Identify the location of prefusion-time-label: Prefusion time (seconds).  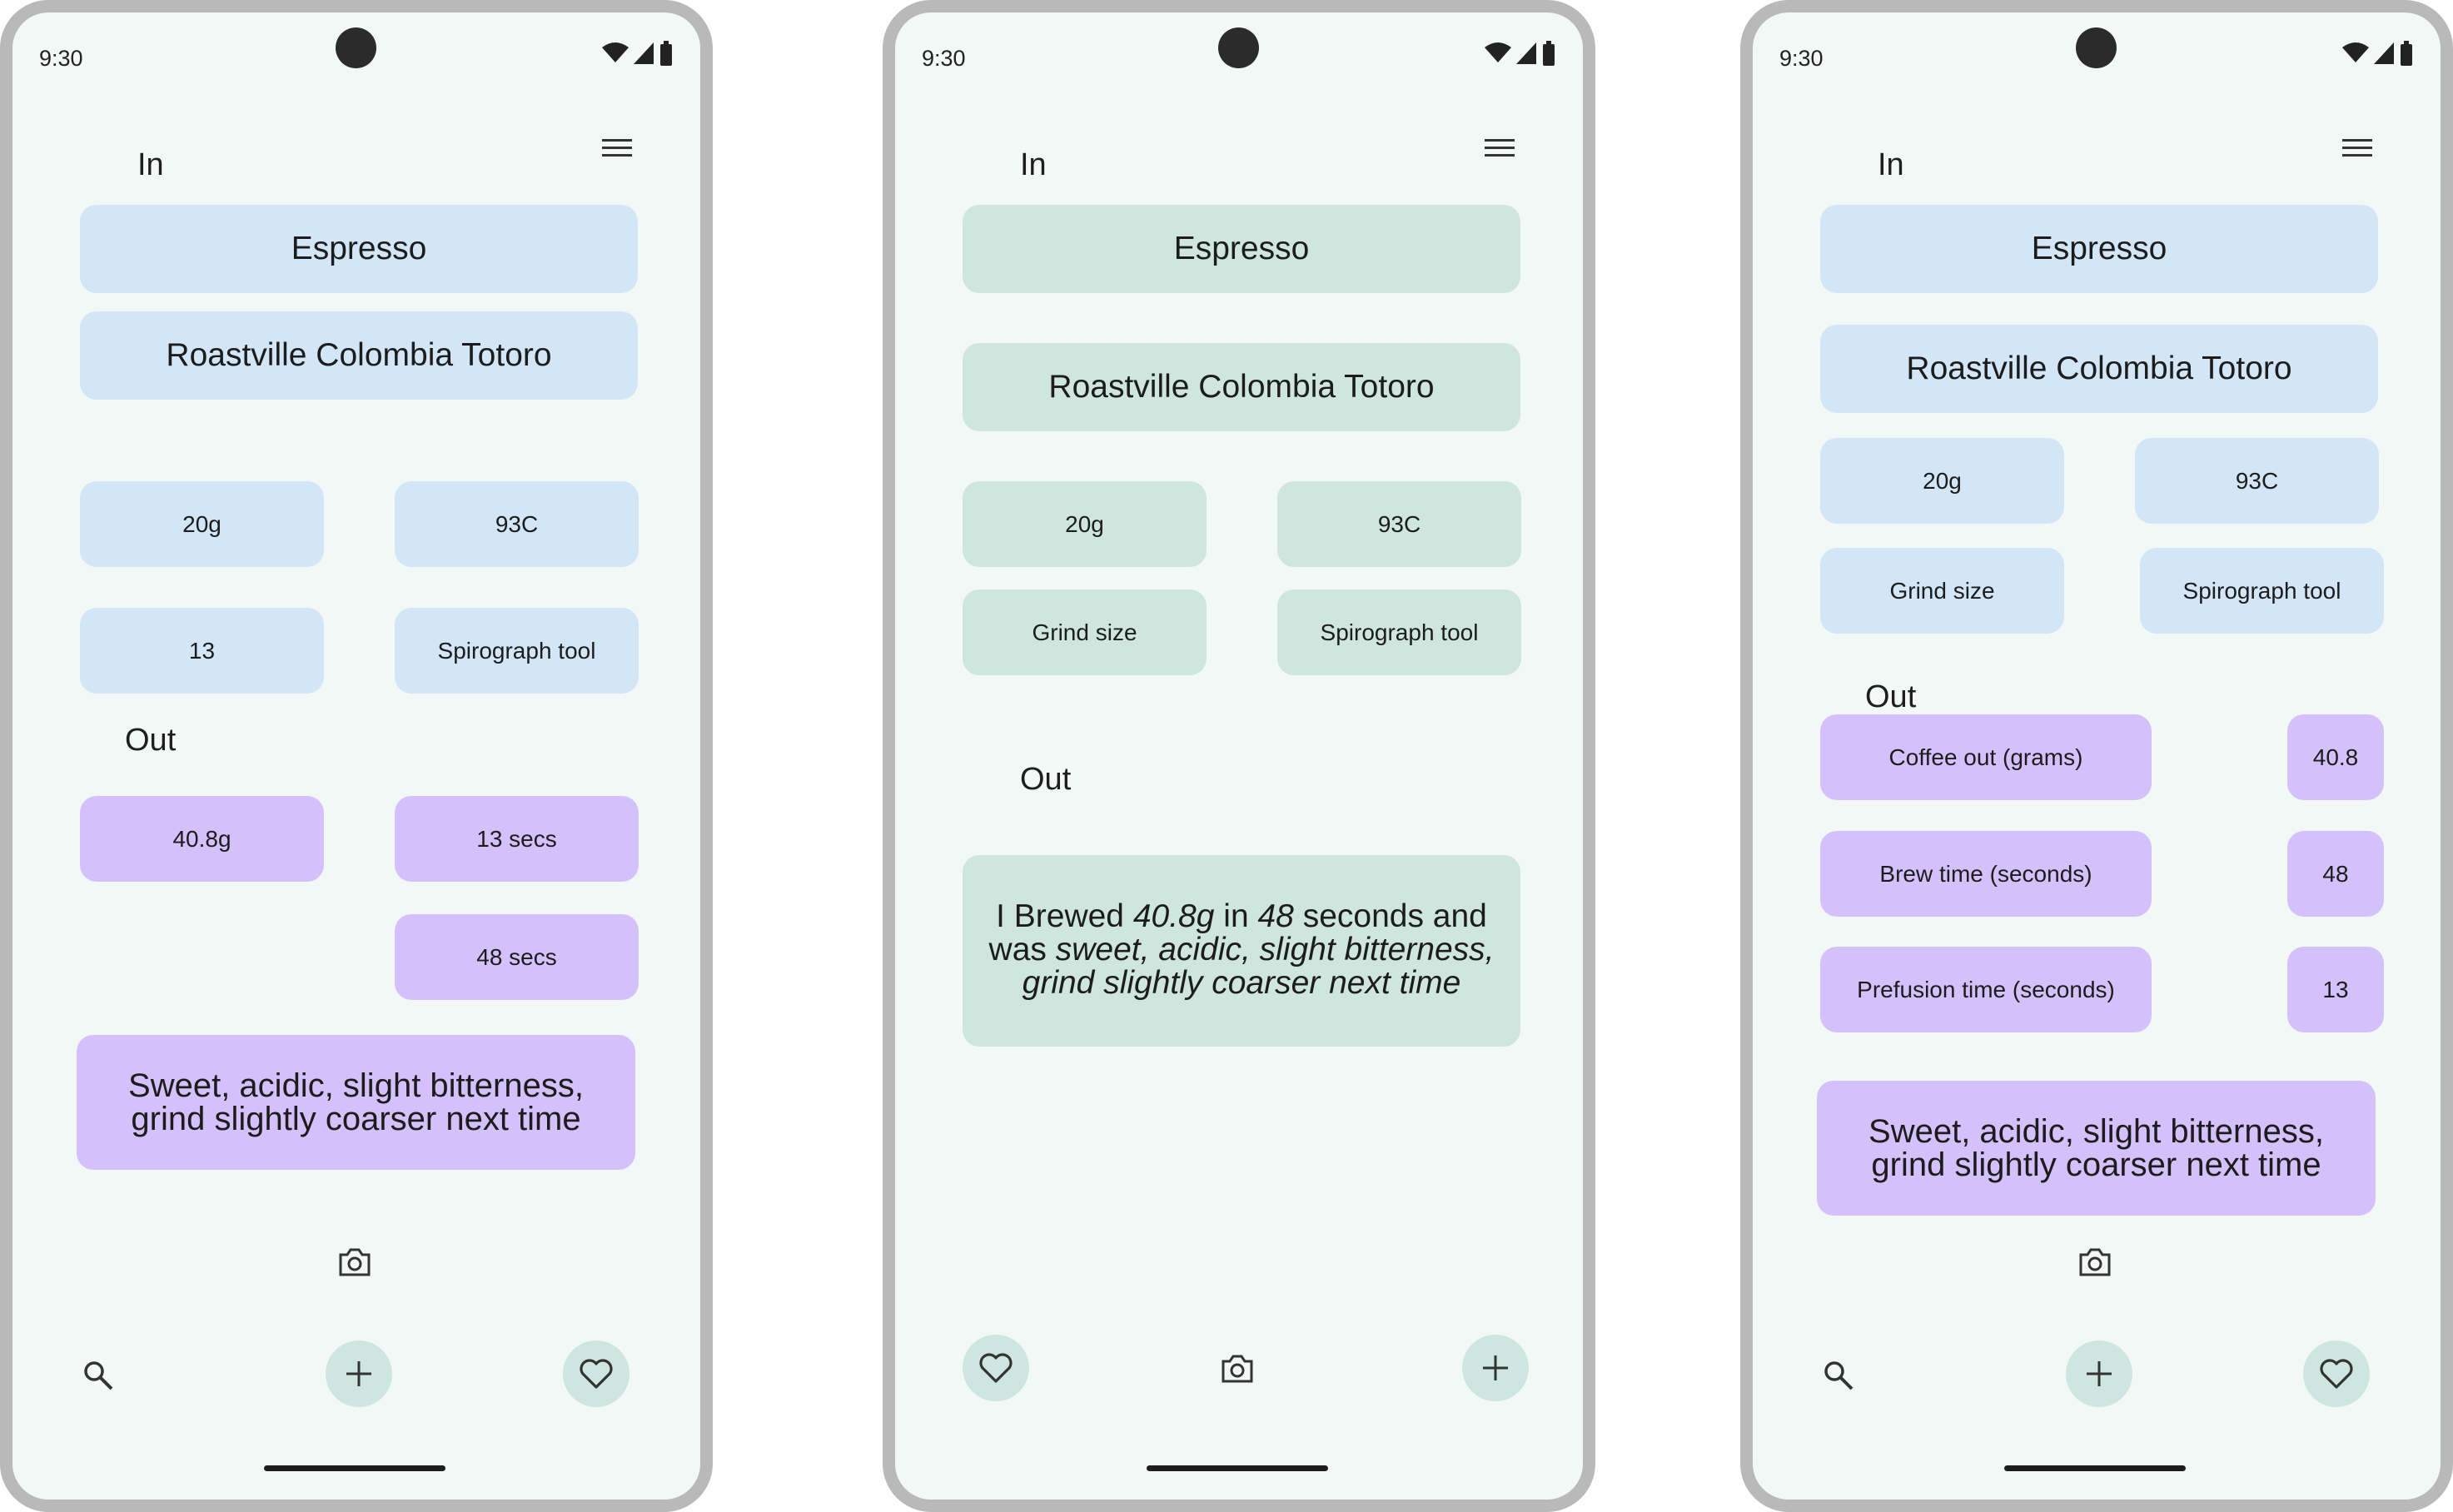
(1986, 990).